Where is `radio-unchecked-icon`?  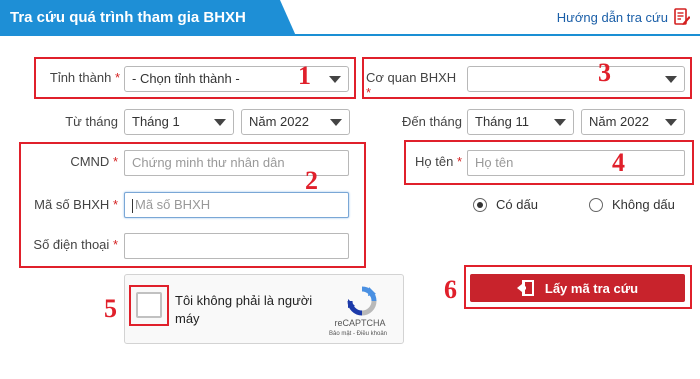 radio-unchecked-icon is located at coordinates (596, 204).